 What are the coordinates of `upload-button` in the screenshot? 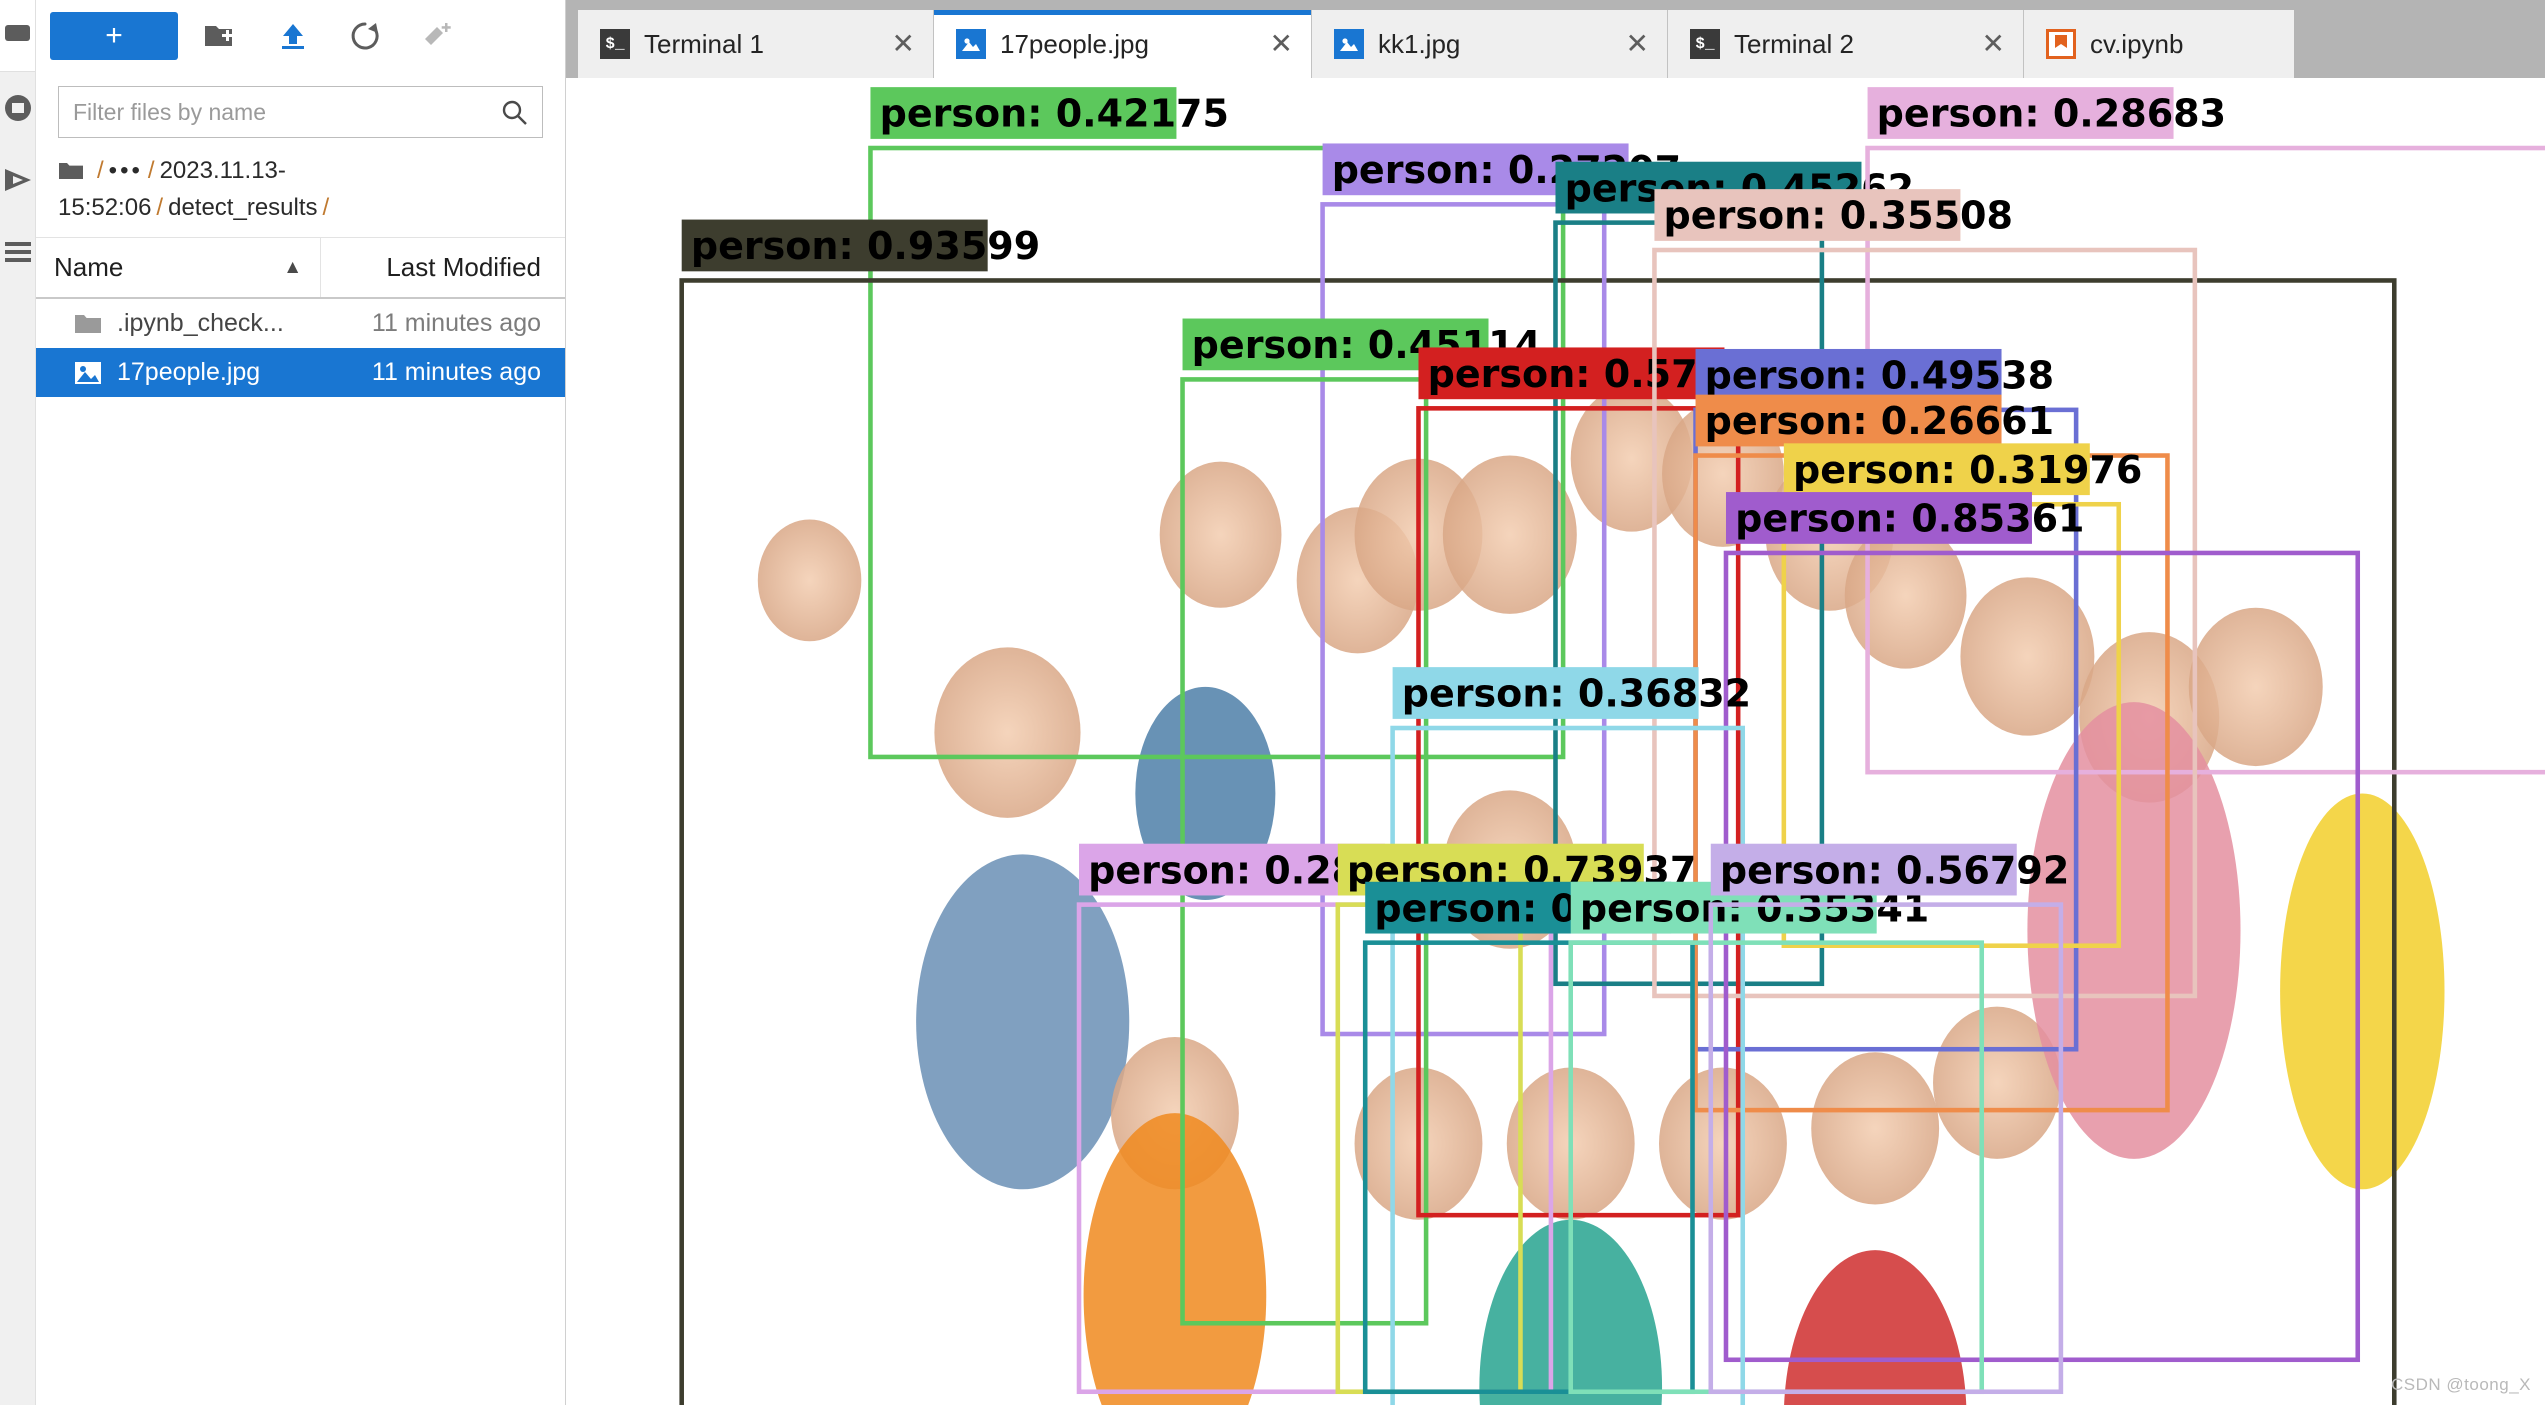 It's located at (293, 36).